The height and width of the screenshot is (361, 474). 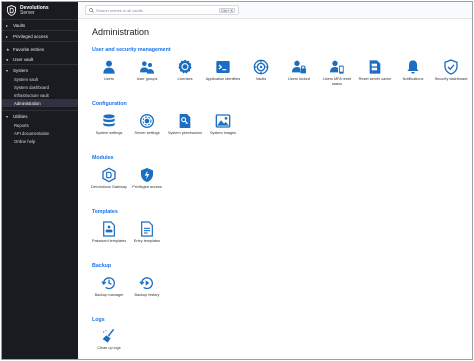 I want to click on tile-reset-server-cache: Reset server cache, so click(x=375, y=70).